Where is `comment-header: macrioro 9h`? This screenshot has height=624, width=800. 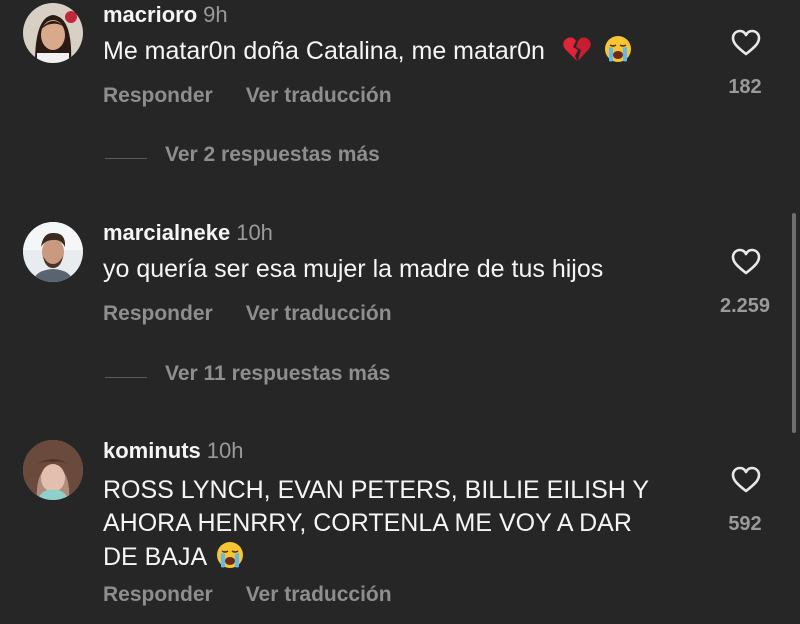
comment-header: macrioro 9h is located at coordinates (165, 15).